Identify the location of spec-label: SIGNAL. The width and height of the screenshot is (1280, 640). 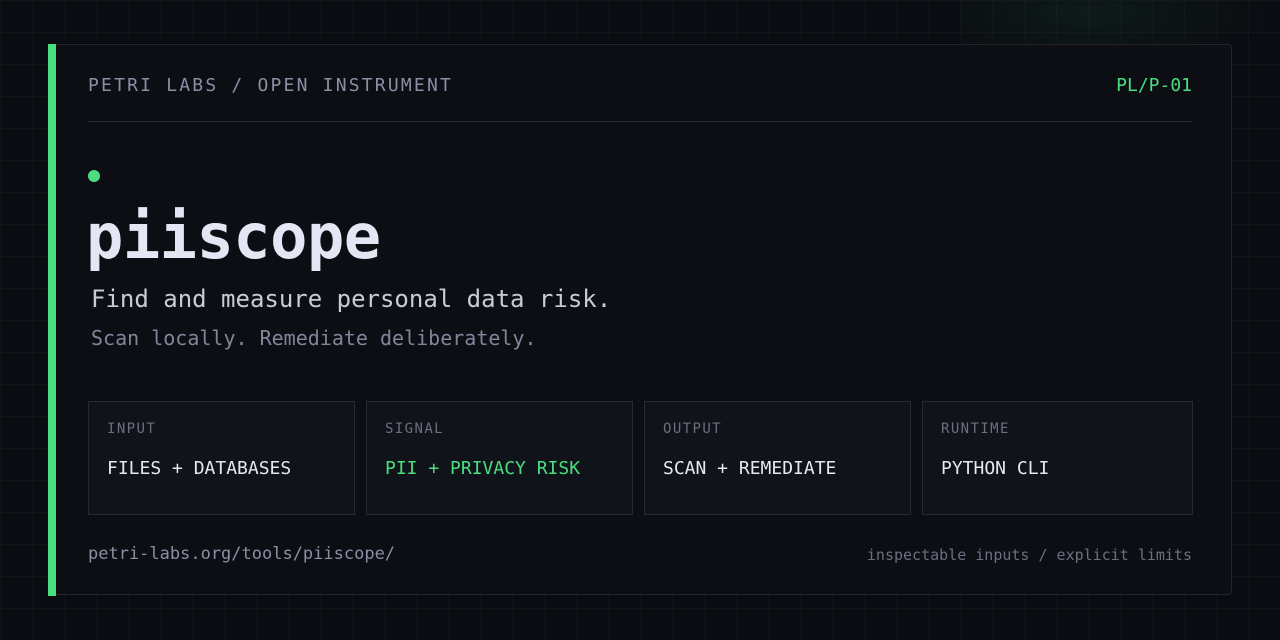
(414, 429).